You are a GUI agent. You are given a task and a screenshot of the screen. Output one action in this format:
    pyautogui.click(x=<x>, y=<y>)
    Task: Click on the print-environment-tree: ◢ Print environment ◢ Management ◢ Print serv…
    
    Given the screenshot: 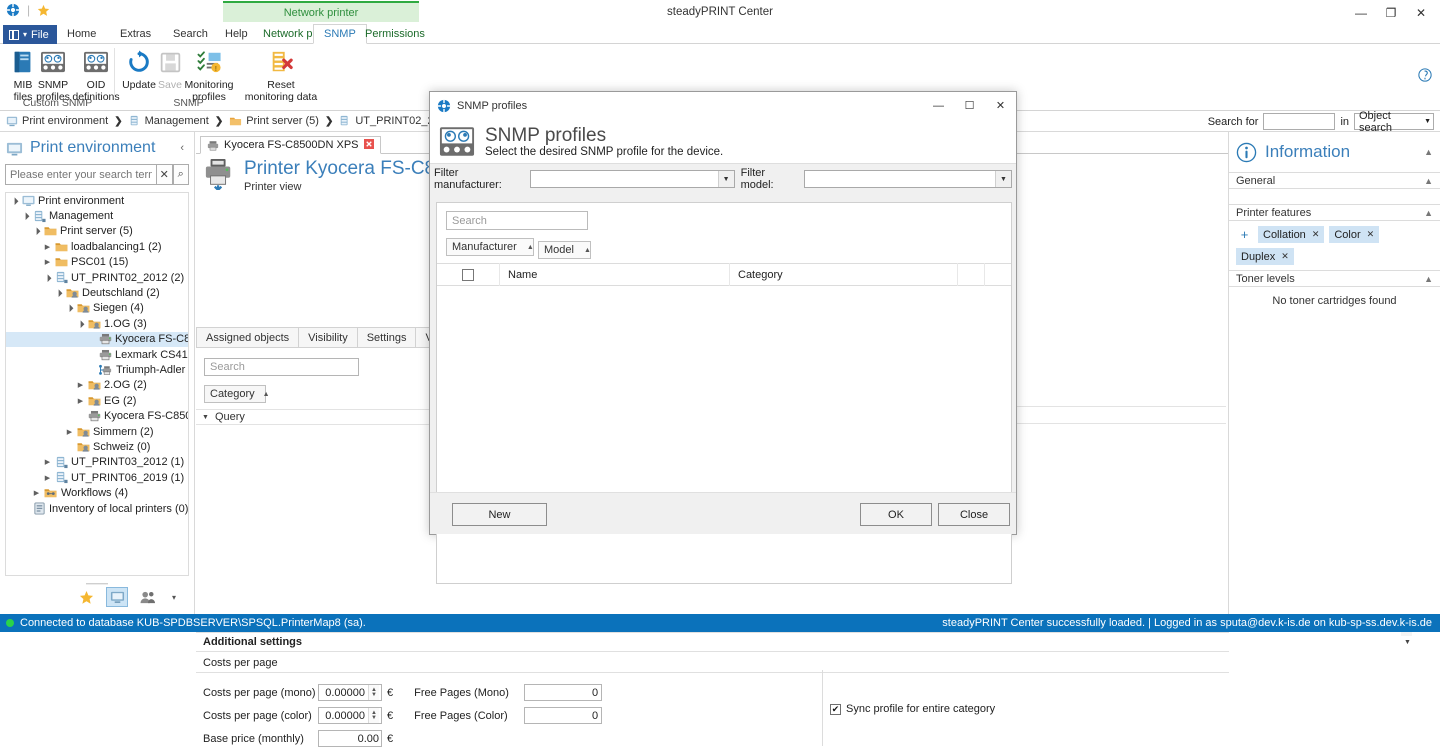 What is the action you would take?
    pyautogui.click(x=97, y=384)
    